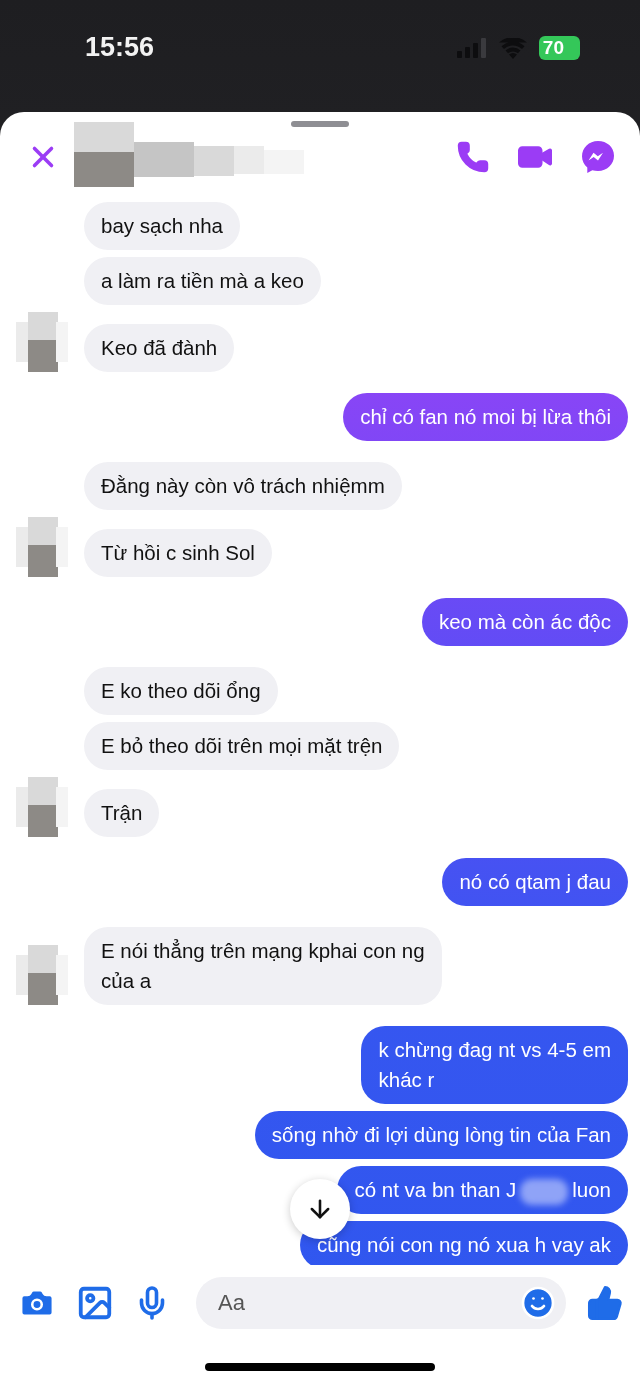 This screenshot has width=640, height=1385. What do you see at coordinates (524, 622) in the screenshot?
I see `sent-message: keo mà còn ác độc` at bounding box center [524, 622].